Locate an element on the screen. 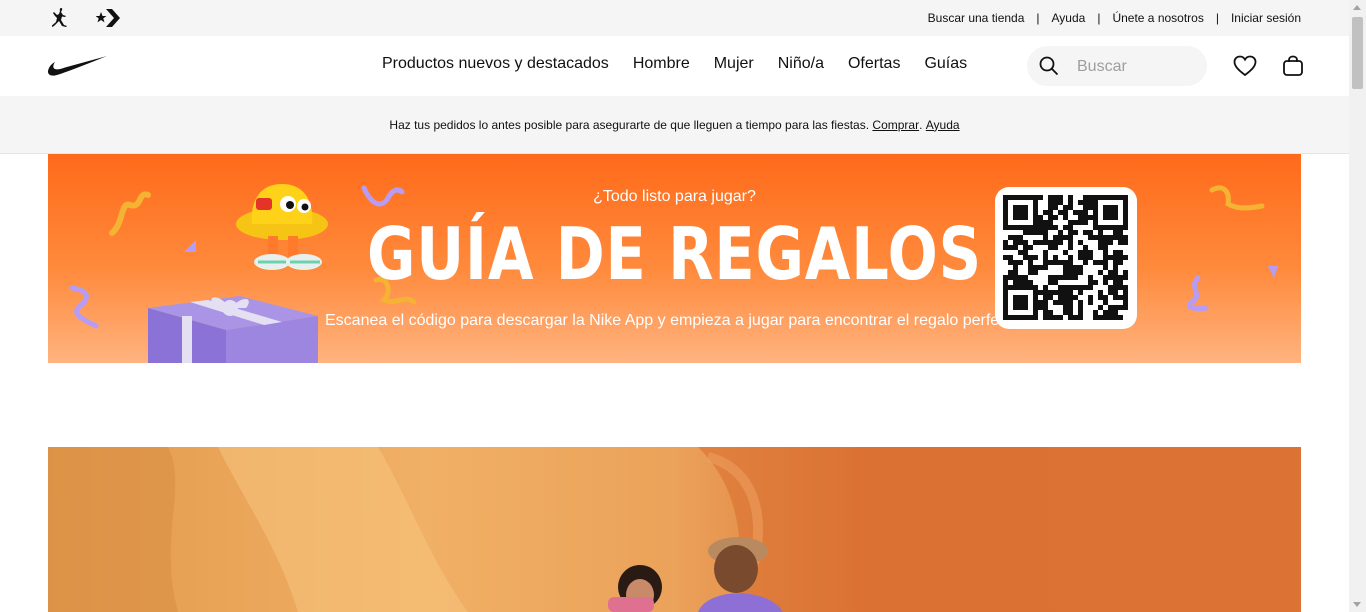 This screenshot has width=1366, height=612. bag-icon is located at coordinates (1293, 68).